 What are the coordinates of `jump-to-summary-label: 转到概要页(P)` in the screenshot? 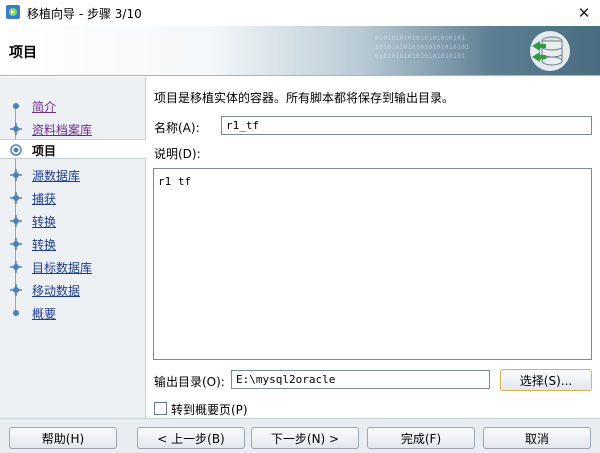 It's located at (209, 410).